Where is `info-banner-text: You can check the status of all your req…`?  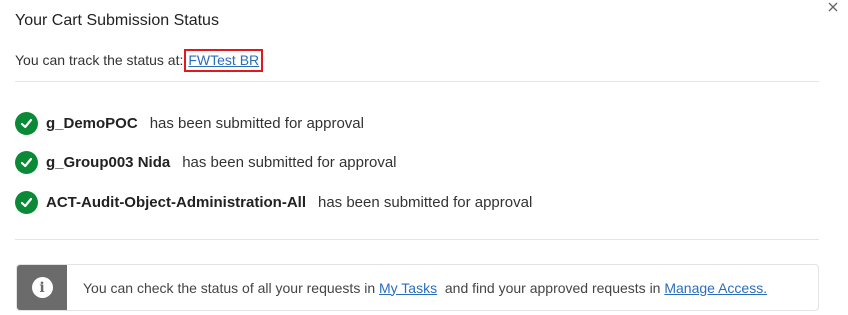
info-banner-text: You can check the status of all your req… is located at coordinates (417, 288).